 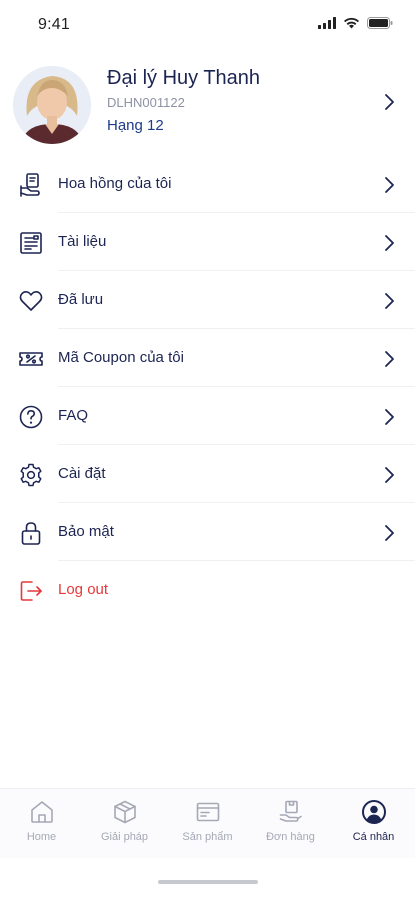 What do you see at coordinates (82, 241) in the screenshot?
I see `menu-label: Tài liệu` at bounding box center [82, 241].